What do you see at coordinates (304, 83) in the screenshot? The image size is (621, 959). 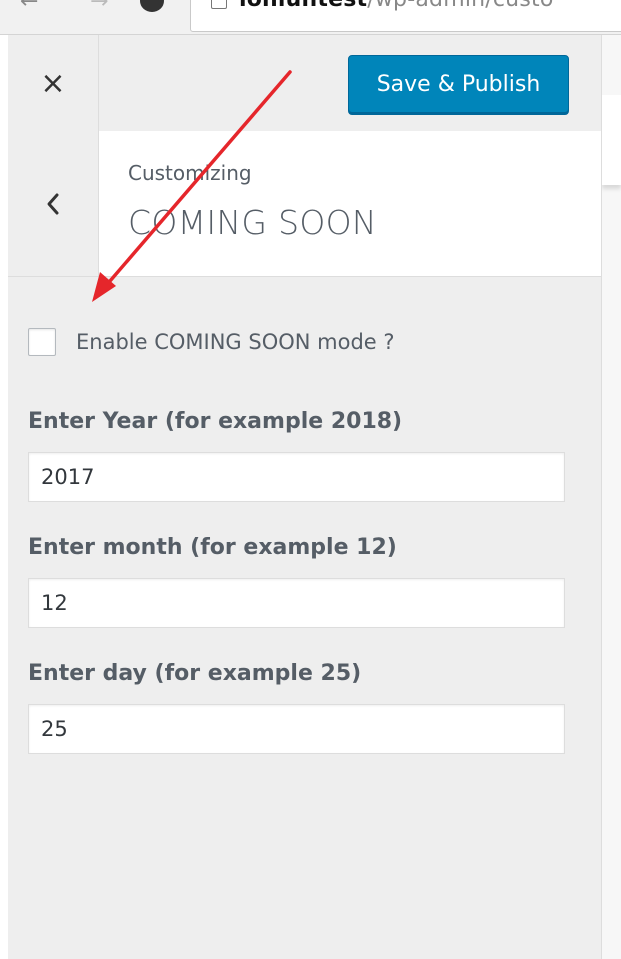 I see `customizer-header: × Save & Publish` at bounding box center [304, 83].